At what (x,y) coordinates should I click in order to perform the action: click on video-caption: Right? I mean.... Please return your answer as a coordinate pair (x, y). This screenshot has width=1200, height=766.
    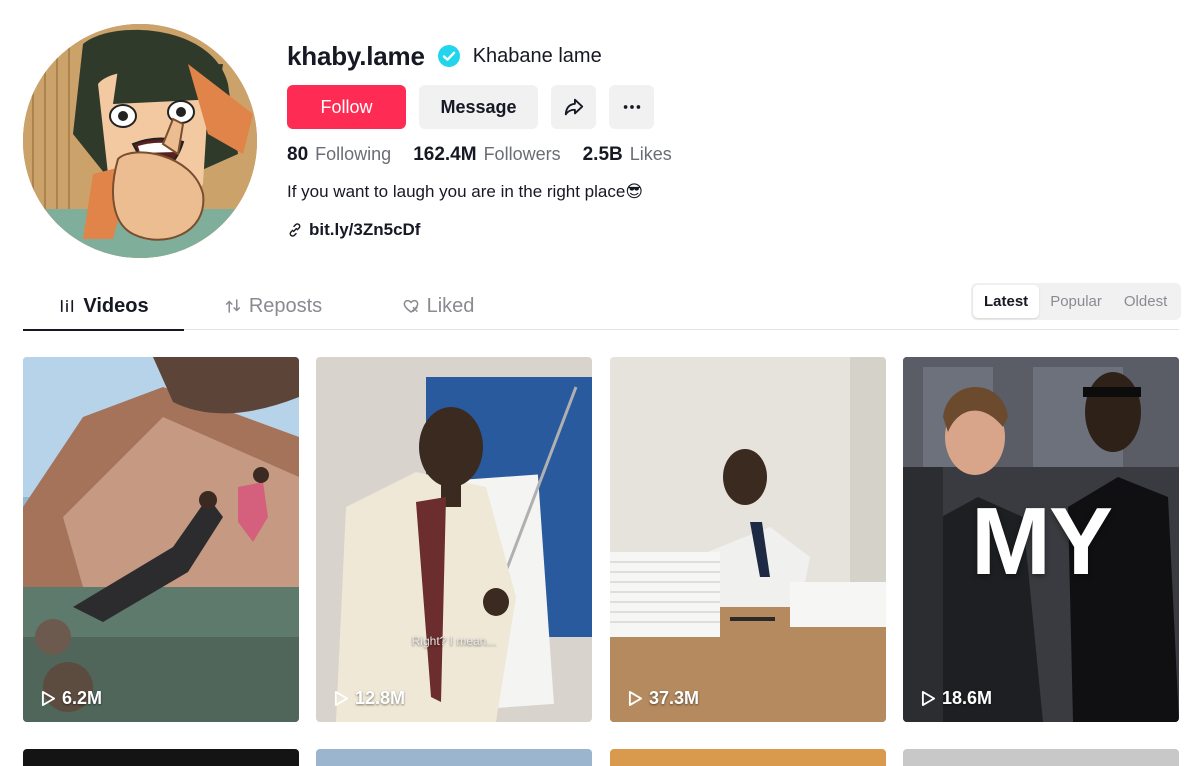
    Looking at the image, I should click on (454, 641).